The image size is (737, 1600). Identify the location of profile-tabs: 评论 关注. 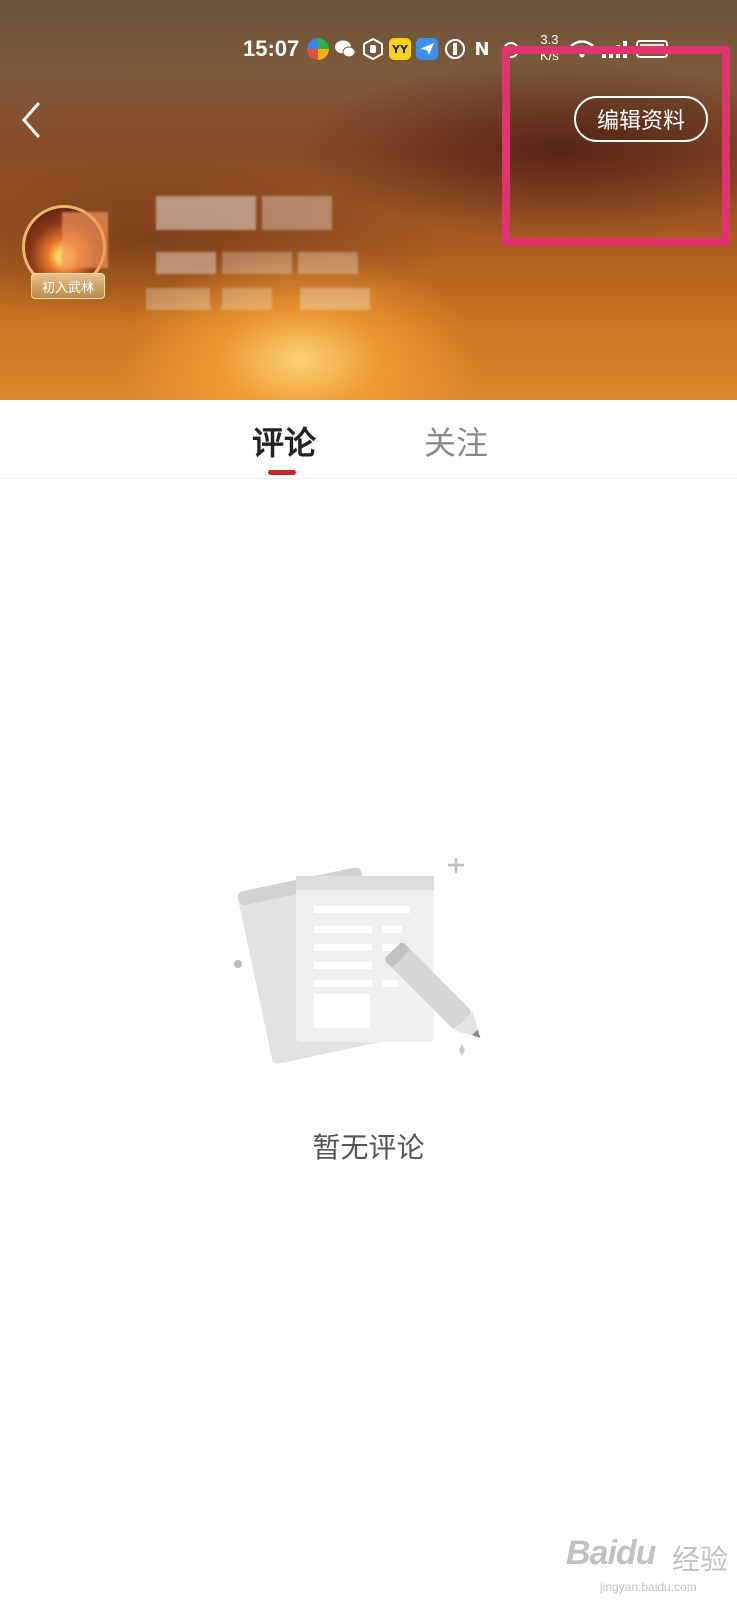
(368, 439).